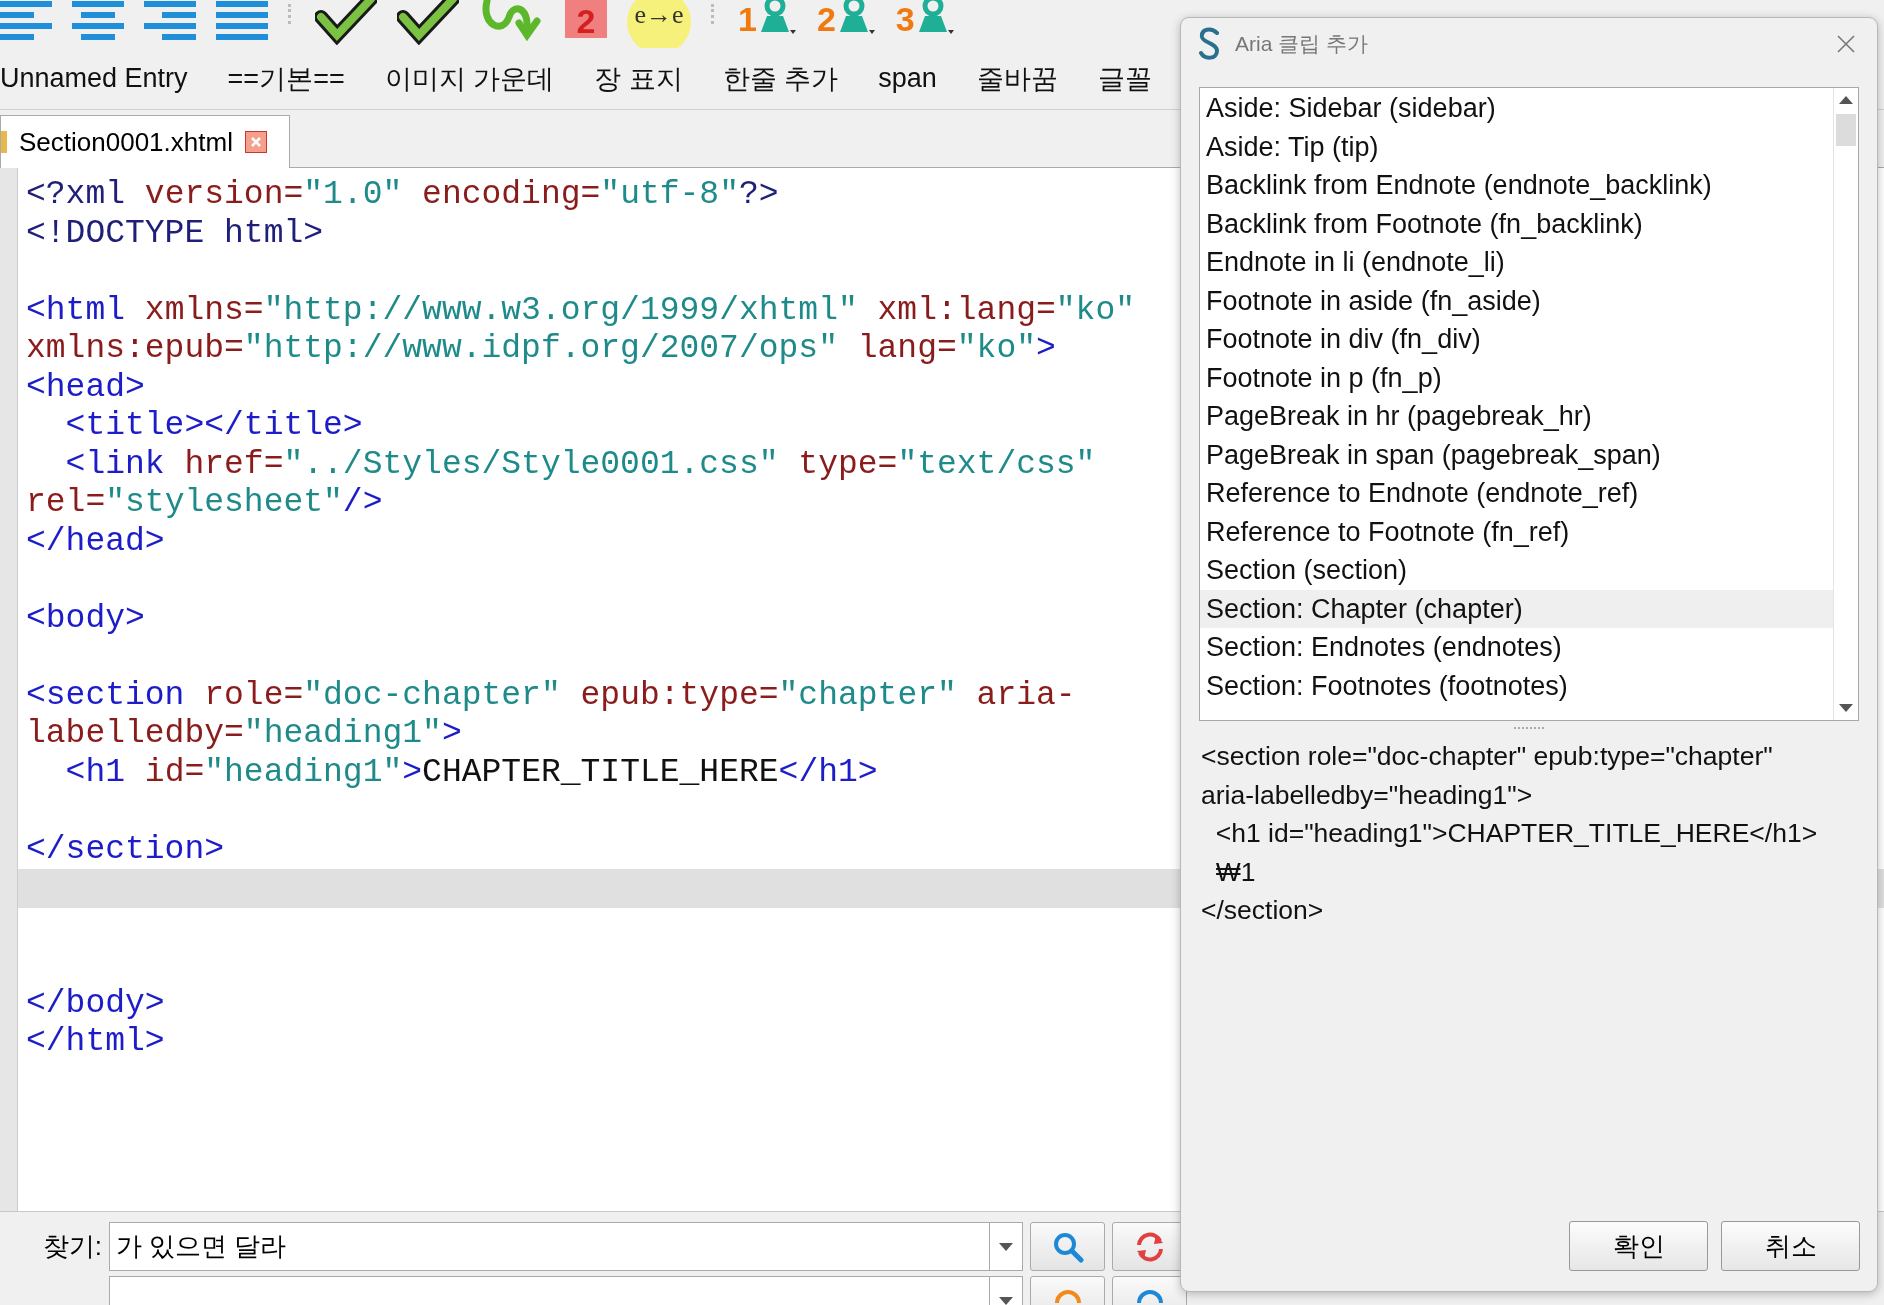  What do you see at coordinates (1516, 570) in the screenshot?
I see `list-item: Section (section)` at bounding box center [1516, 570].